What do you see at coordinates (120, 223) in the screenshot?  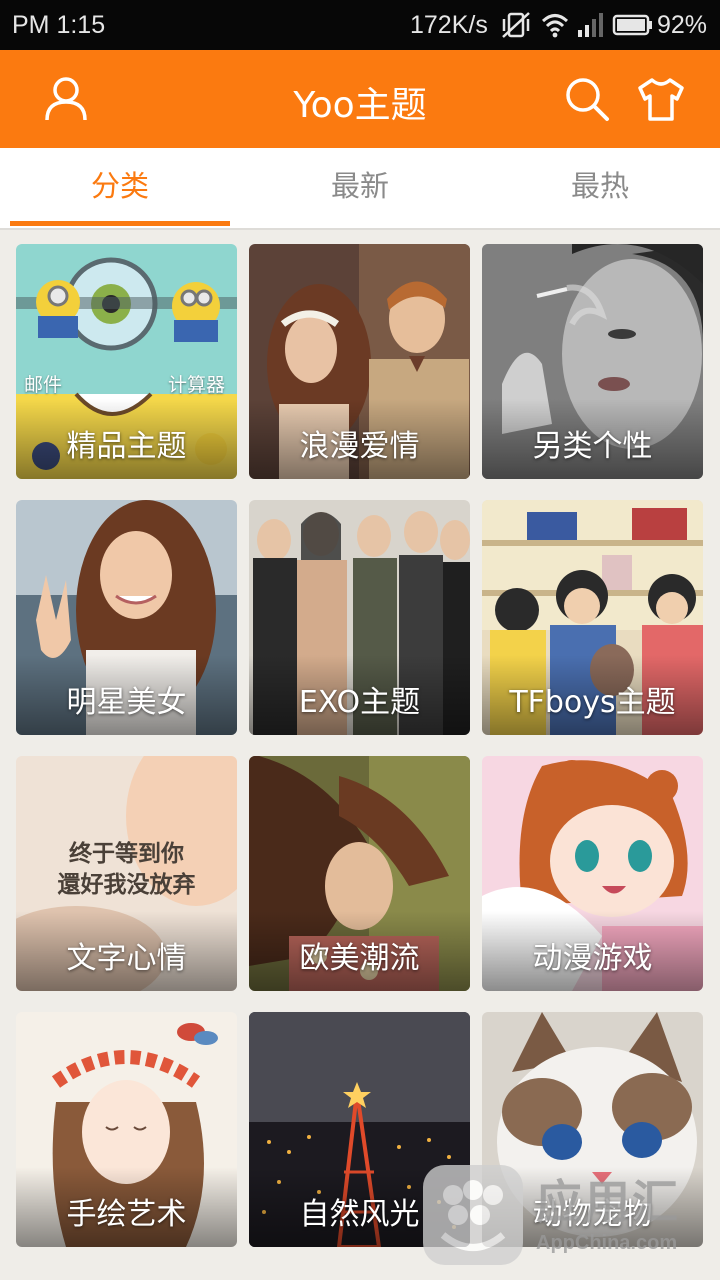 I see `tab-active-indicator` at bounding box center [120, 223].